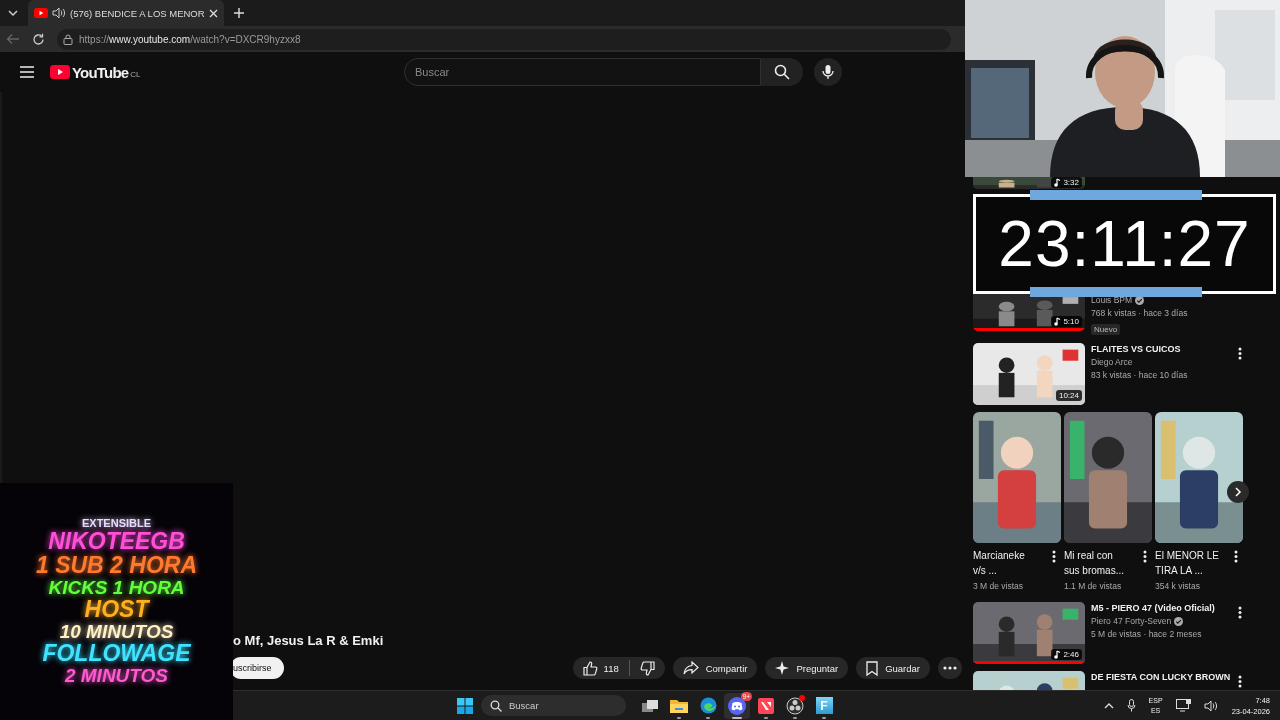  What do you see at coordinates (1068, 395) in the screenshot?
I see `duration-text: 10:24` at bounding box center [1068, 395].